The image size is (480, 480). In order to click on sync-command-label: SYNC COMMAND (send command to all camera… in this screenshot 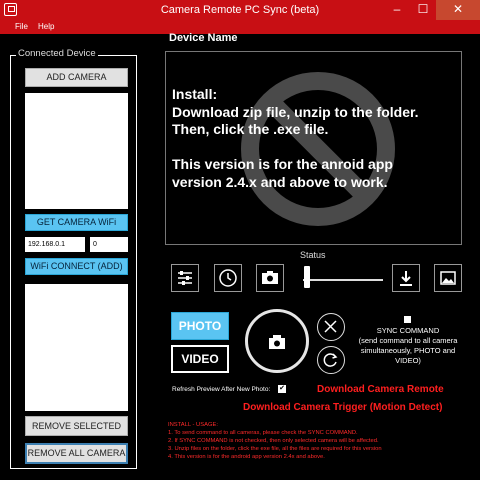, I will do `click(408, 345)`.